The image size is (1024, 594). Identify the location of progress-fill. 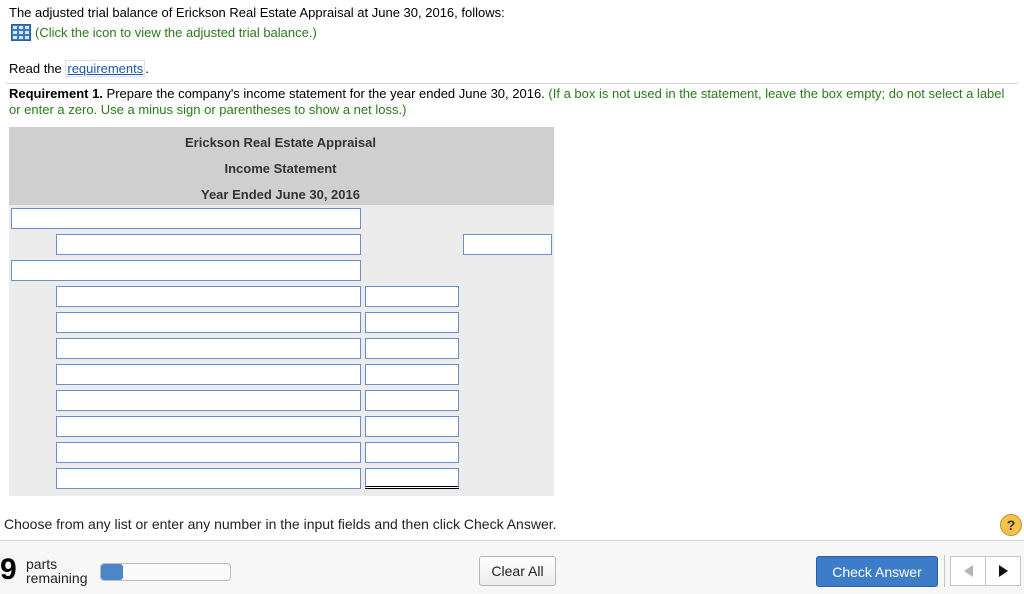
(112, 572).